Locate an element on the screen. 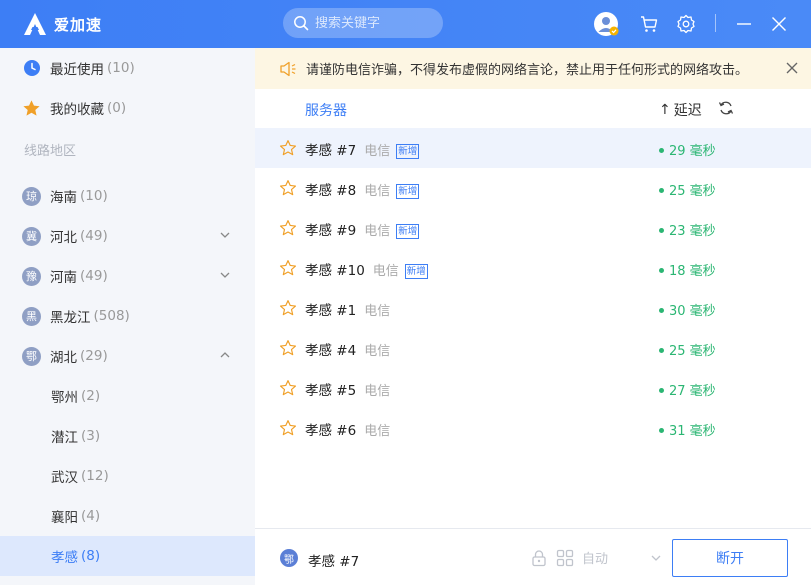 Image resolution: width=811 pixels, height=585 pixels. column-latency: ↑ 延迟 is located at coordinates (680, 110).